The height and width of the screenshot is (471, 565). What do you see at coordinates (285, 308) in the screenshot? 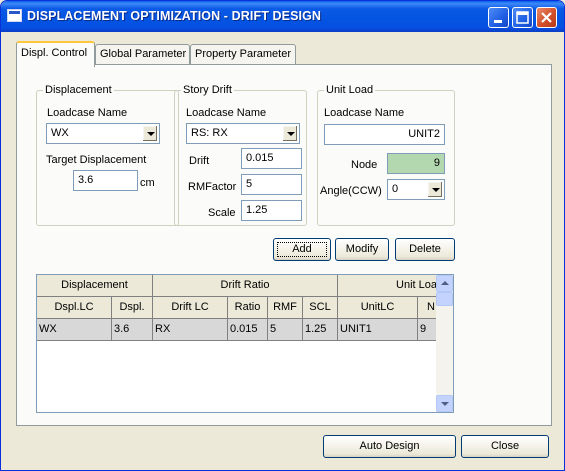
I see `column-header-rmf: RMF` at bounding box center [285, 308].